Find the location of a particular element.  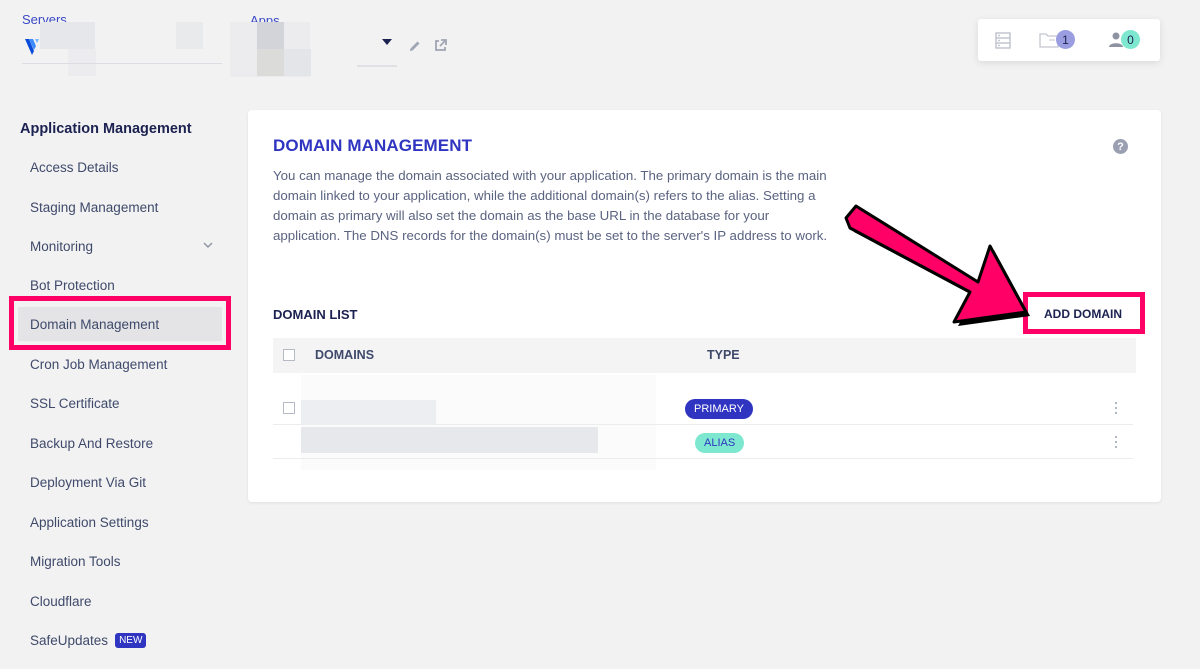

caret-down-icon is located at coordinates (387, 42).